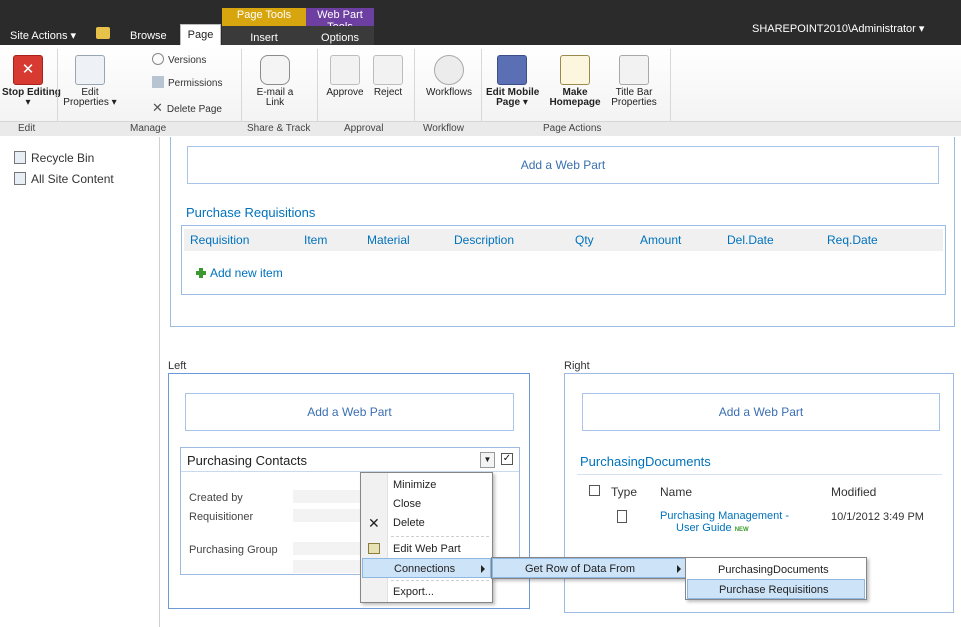 This screenshot has height=627, width=961. What do you see at coordinates (264, 15) in the screenshot?
I see `page-tools-label: Page Tools` at bounding box center [264, 15].